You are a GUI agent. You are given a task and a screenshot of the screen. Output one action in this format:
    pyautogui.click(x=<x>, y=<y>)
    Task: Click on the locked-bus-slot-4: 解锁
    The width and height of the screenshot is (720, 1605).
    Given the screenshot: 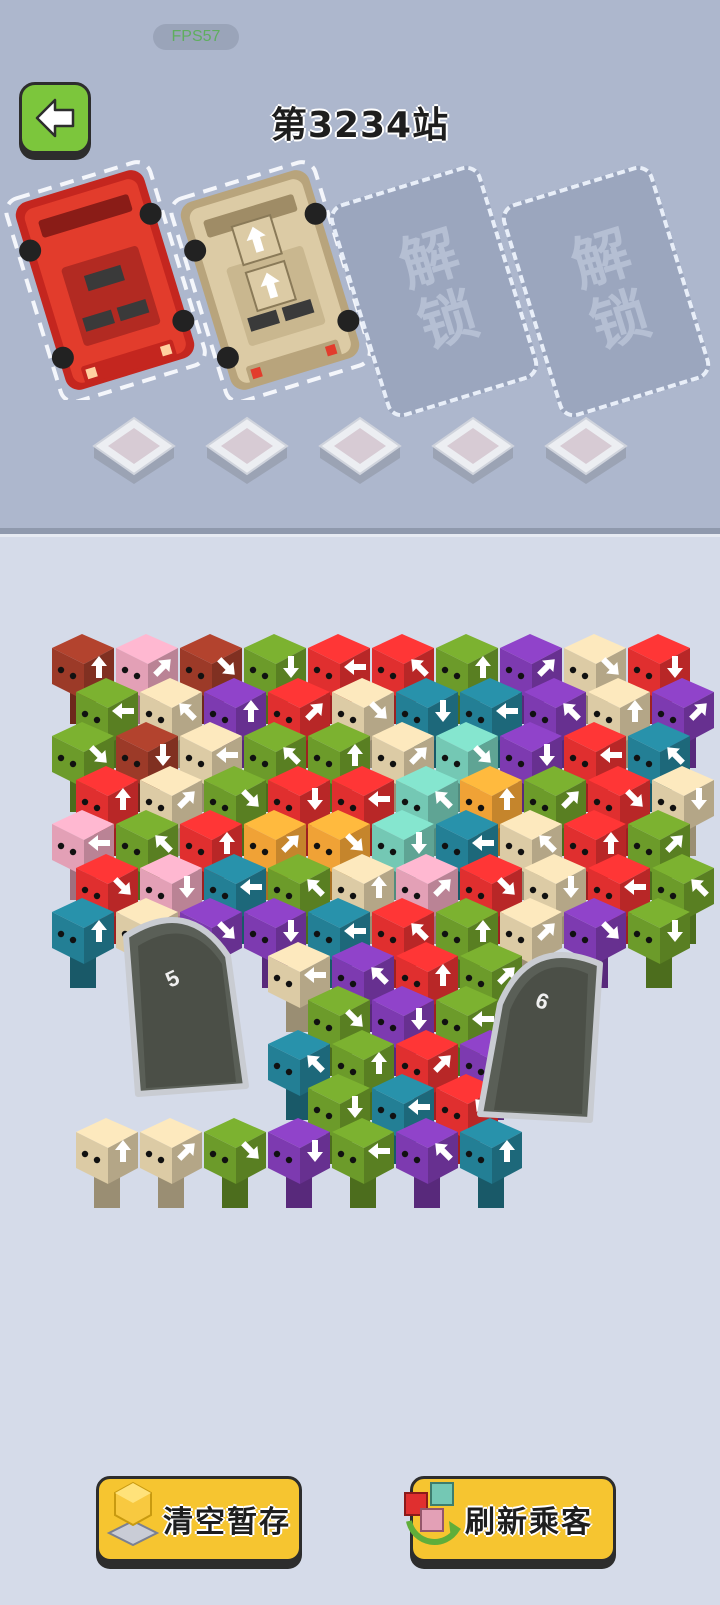 What is the action you would take?
    pyautogui.click(x=606, y=291)
    